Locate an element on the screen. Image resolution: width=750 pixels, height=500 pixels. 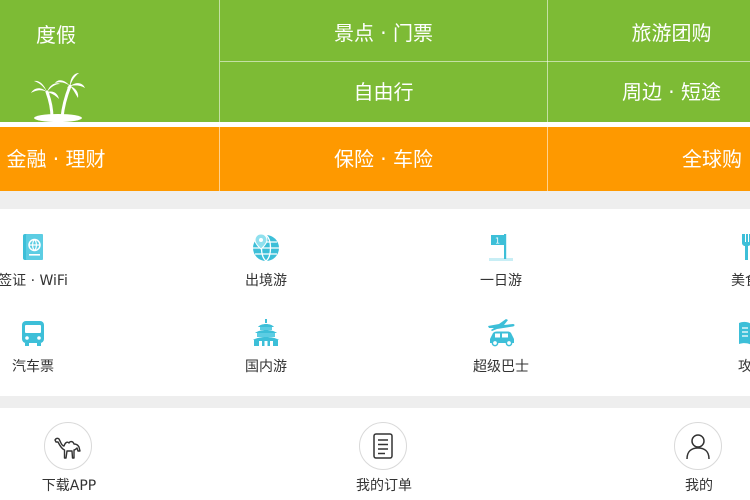
grid-label: 美食林 is located at coordinates (740, 281).